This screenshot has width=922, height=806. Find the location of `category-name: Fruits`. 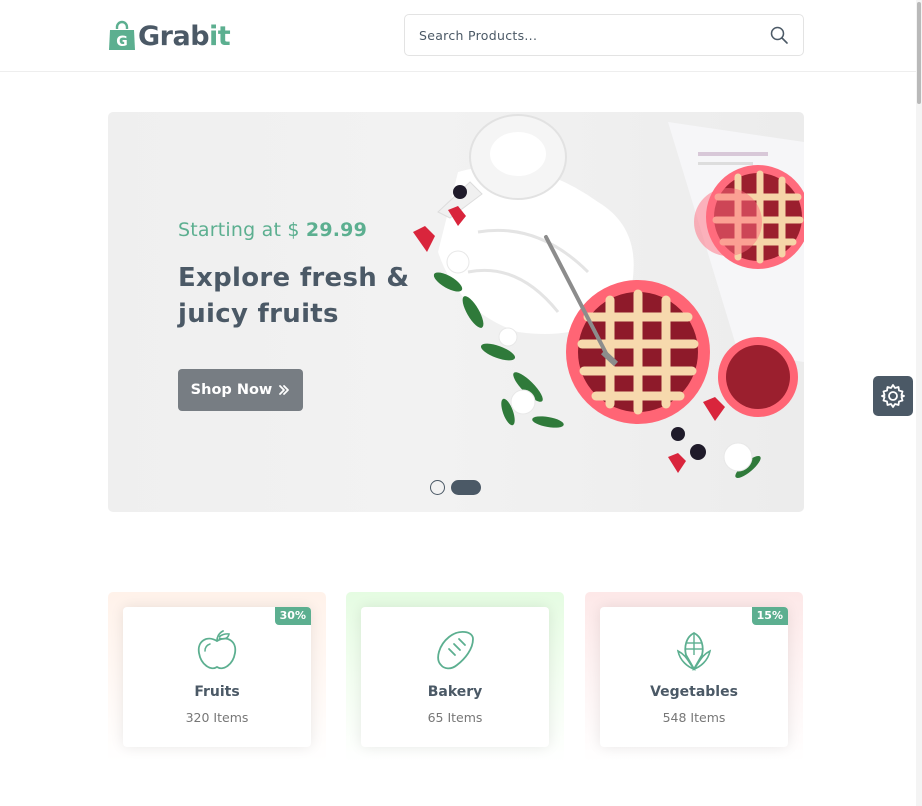

category-name: Fruits is located at coordinates (217, 692).